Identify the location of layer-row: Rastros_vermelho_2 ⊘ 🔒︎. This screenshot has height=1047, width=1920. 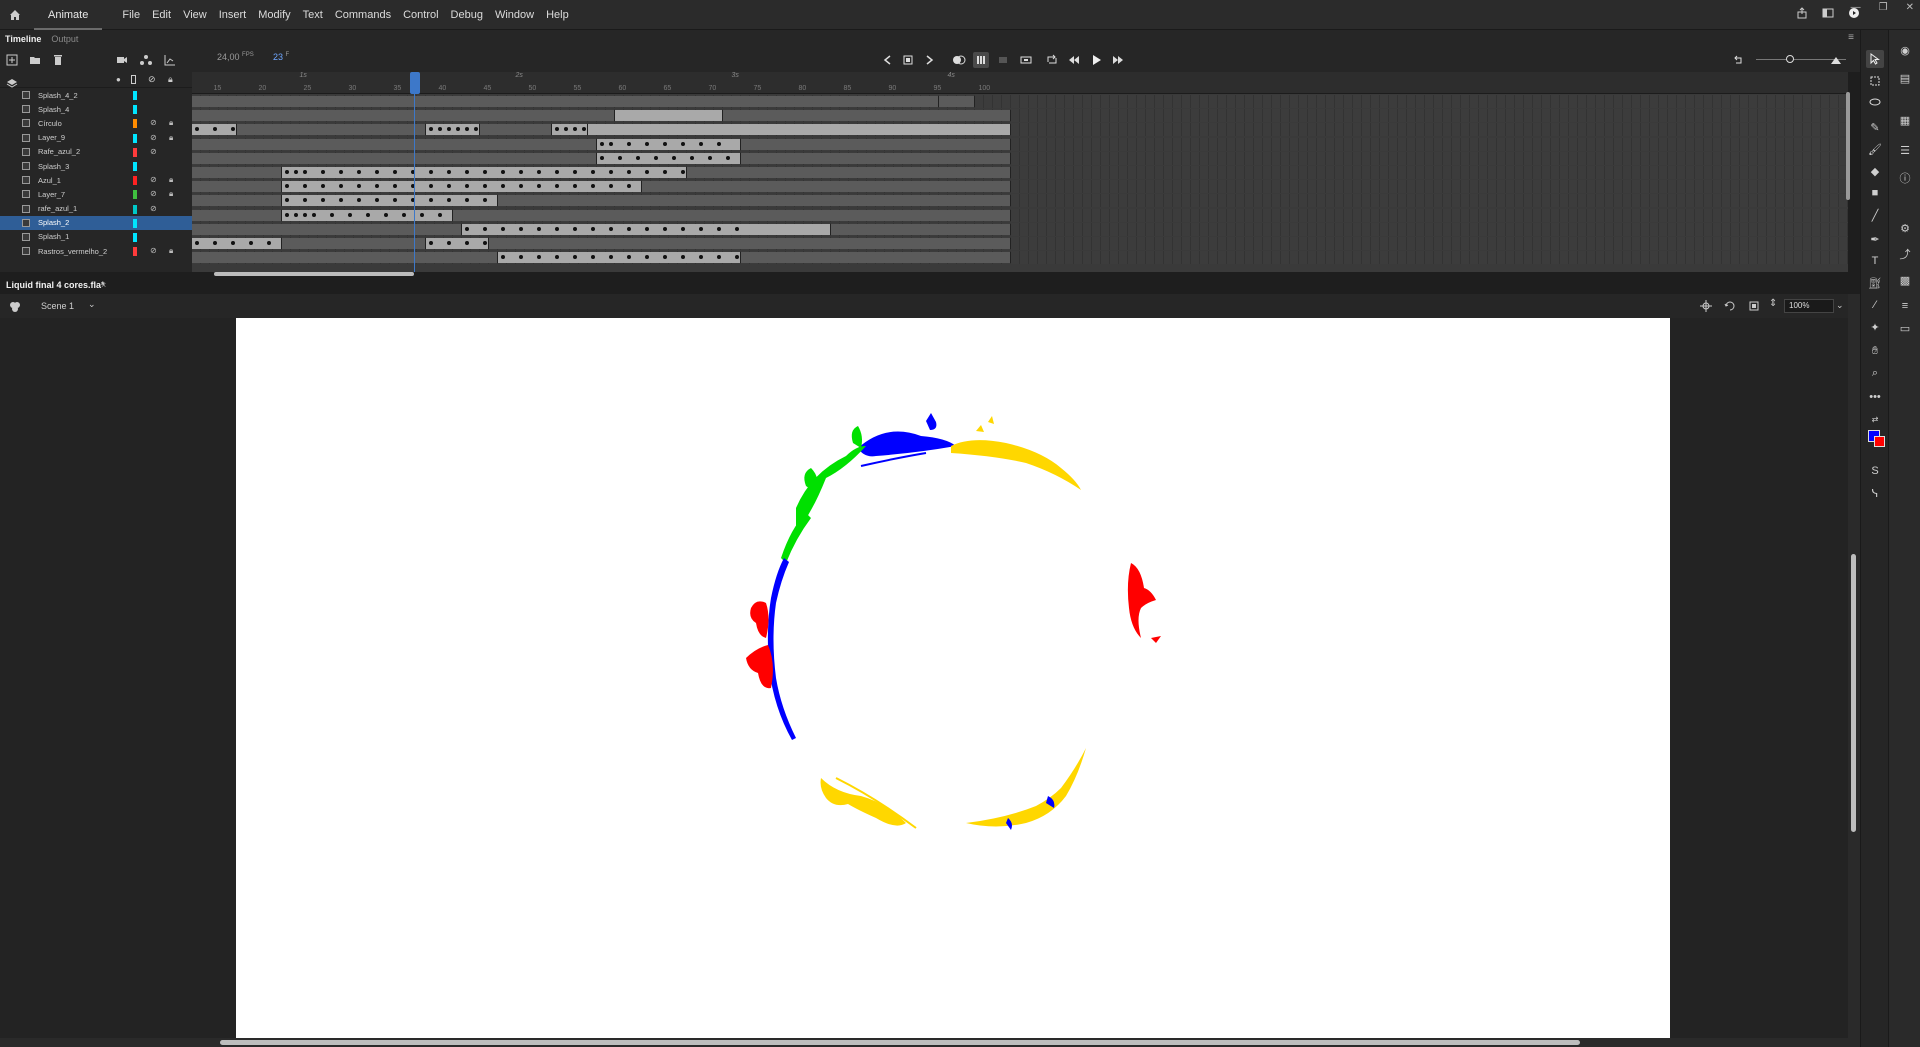
(96, 251).